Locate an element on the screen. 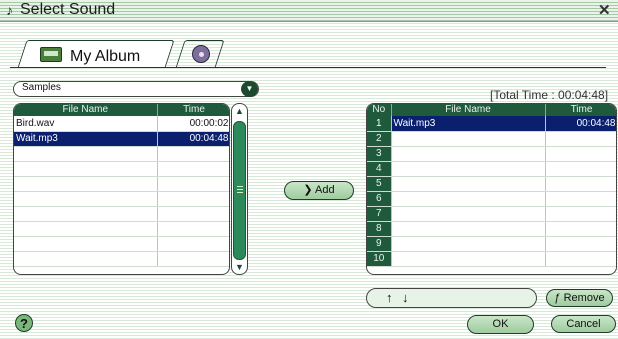  move-down-icon: ↓ is located at coordinates (405, 297).